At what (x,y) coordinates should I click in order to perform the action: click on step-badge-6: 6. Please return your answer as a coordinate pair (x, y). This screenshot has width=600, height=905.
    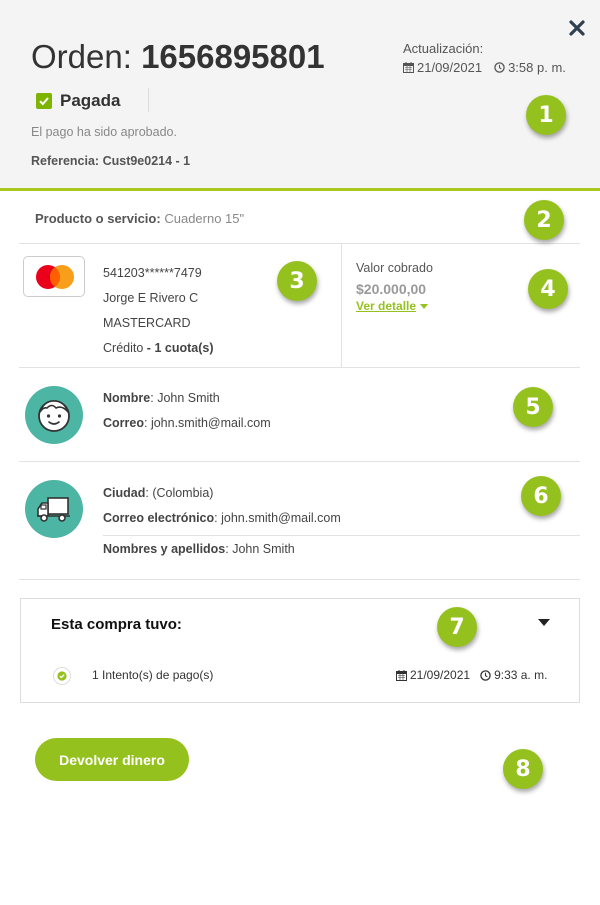
    Looking at the image, I should click on (541, 496).